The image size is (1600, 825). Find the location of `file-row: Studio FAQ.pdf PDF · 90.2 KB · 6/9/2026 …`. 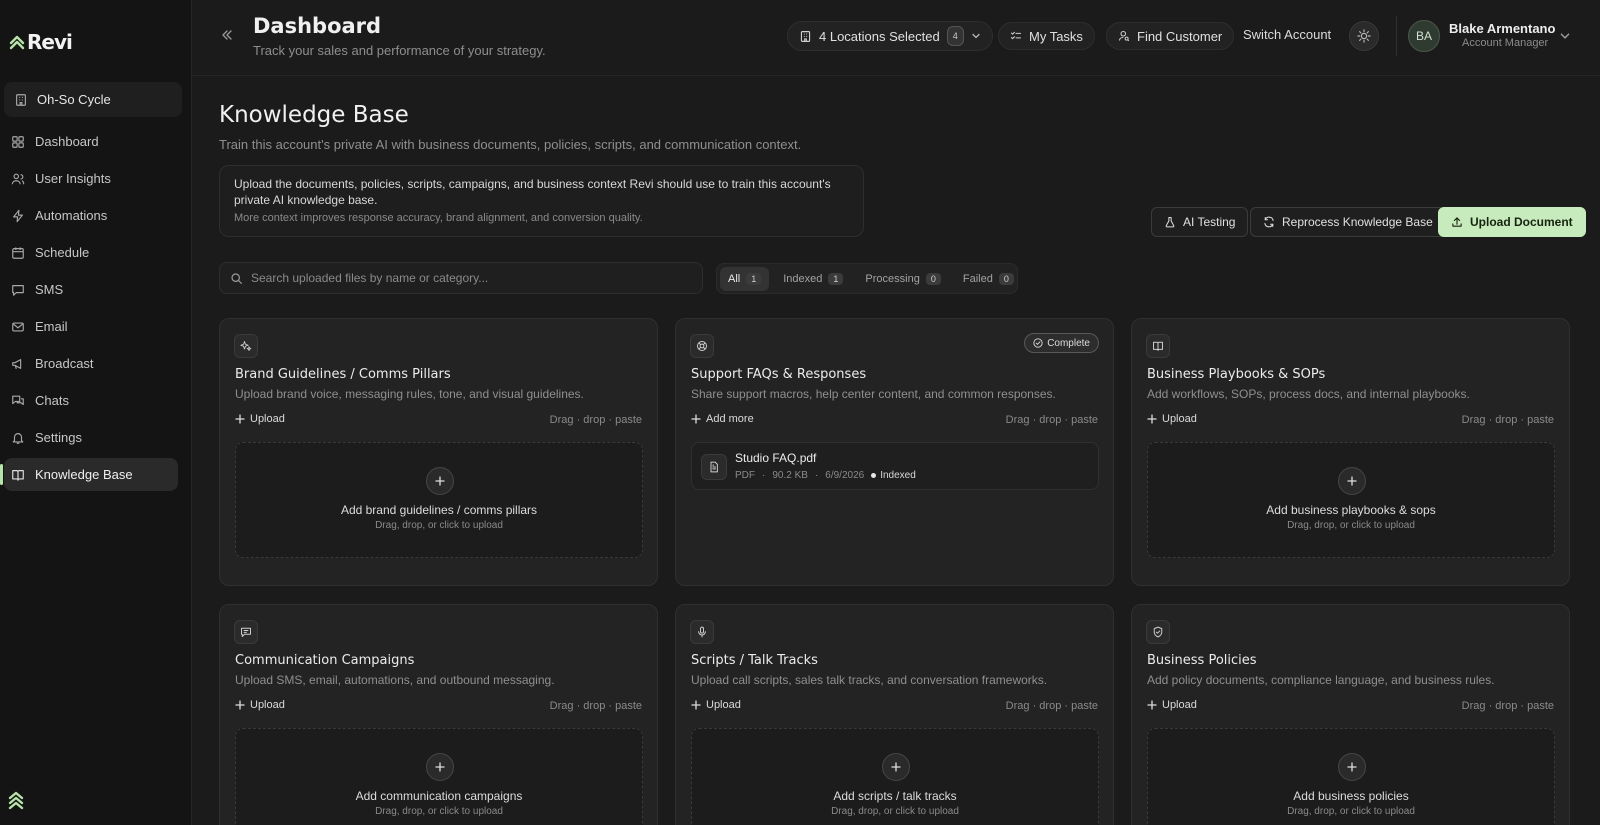

file-row: Studio FAQ.pdf PDF · 90.2 KB · 6/9/2026 … is located at coordinates (895, 466).